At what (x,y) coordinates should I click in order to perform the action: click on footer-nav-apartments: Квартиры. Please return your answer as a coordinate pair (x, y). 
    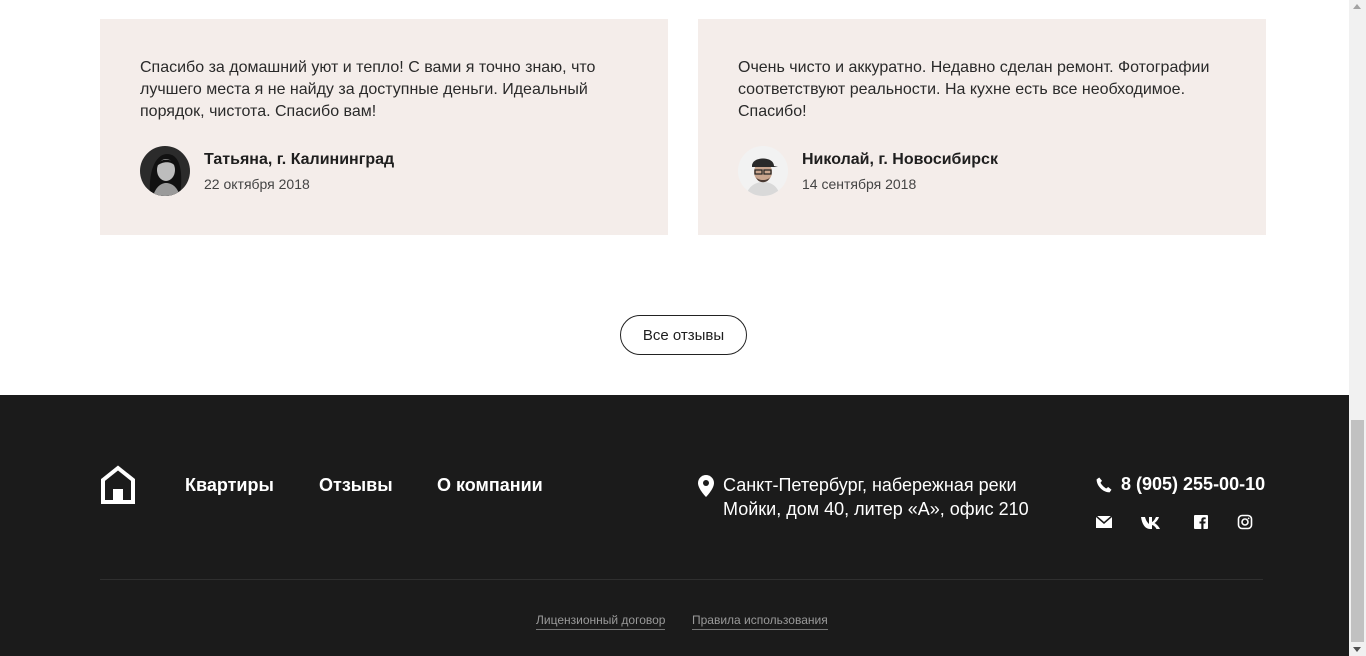
    Looking at the image, I should click on (229, 485).